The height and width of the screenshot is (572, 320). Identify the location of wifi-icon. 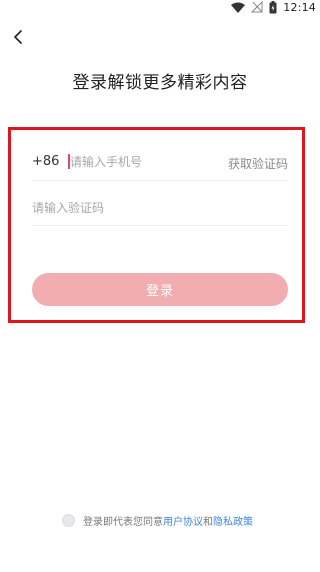
(238, 7).